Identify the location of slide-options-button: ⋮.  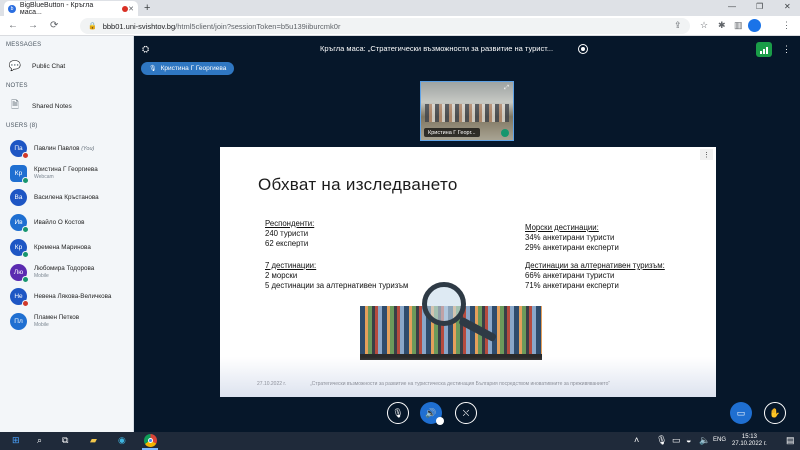
(706, 154).